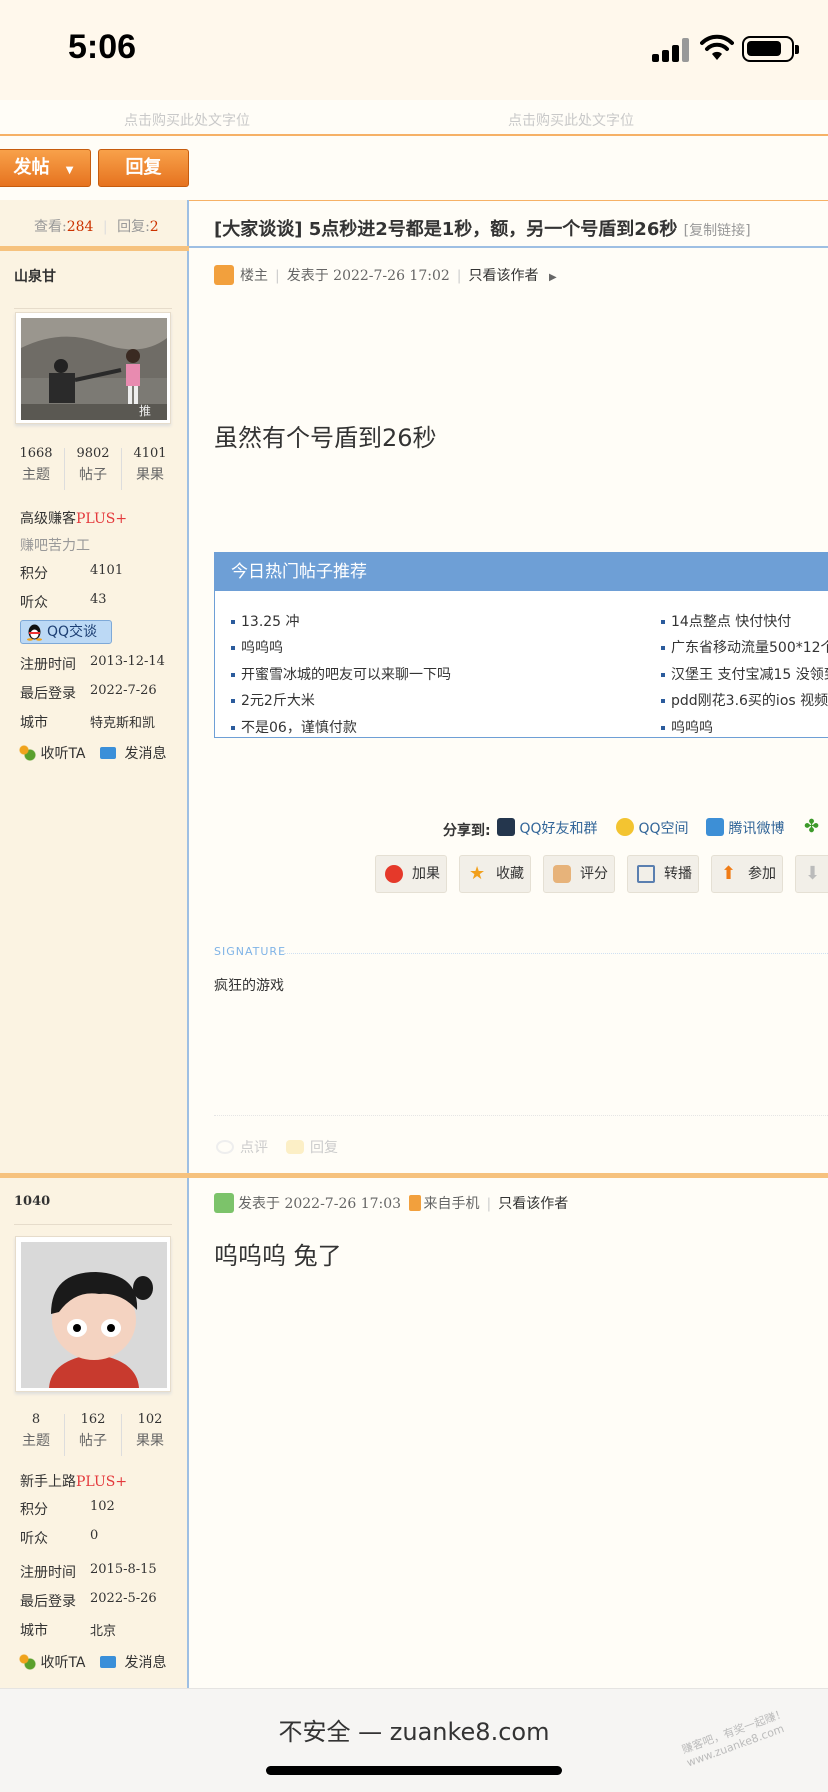 The height and width of the screenshot is (1792, 828). I want to click on post2-listeners: 听众 0, so click(59, 1537).